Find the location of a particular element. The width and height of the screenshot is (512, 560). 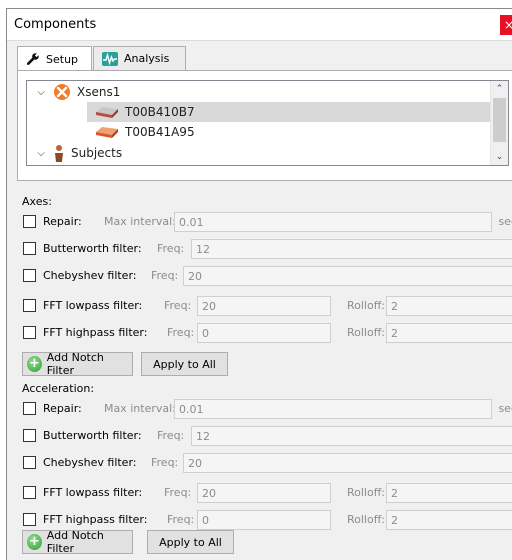

fft-highpass-row: FFT highpass filter: Freq: Rolloff: is located at coordinates (266, 334).